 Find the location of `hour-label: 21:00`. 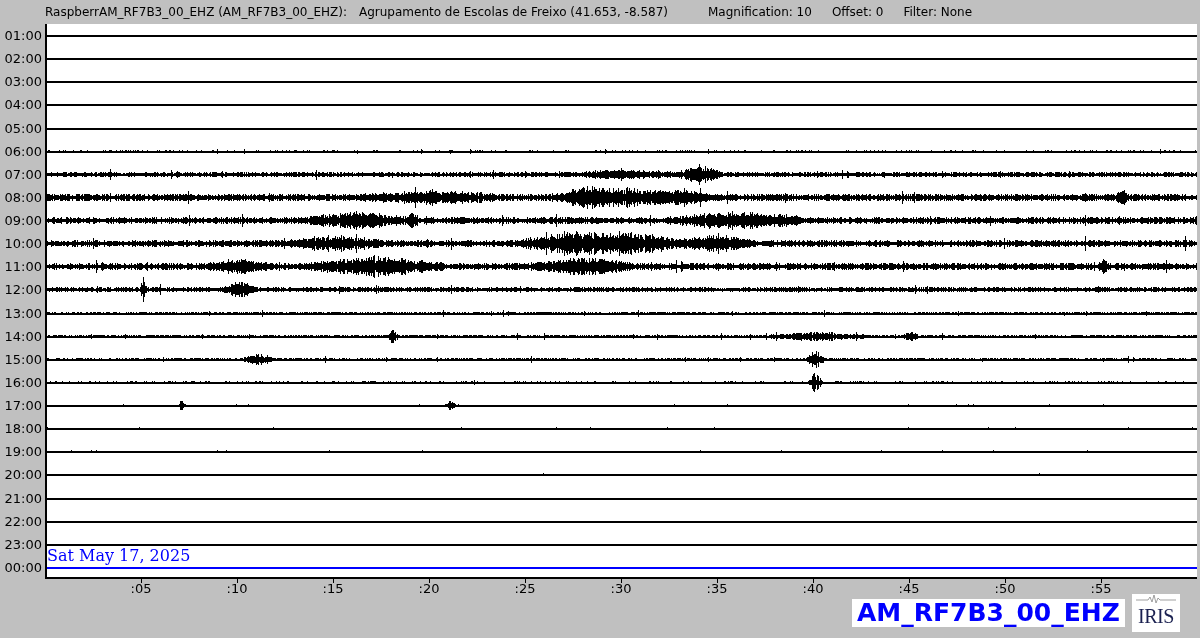

hour-label: 21:00 is located at coordinates (23, 498).